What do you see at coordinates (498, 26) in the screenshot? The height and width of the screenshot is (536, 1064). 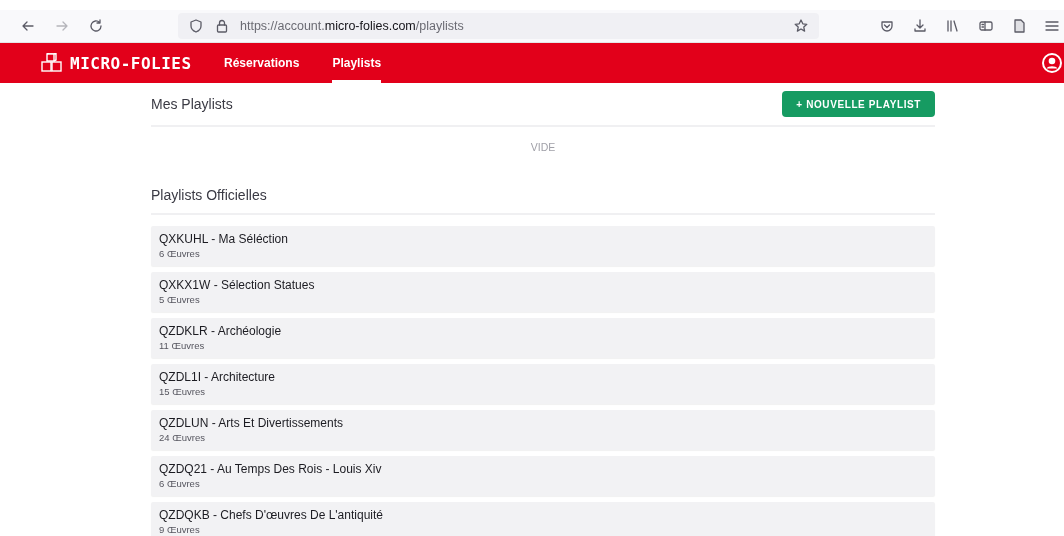 I see `address-bar: https://account.micro-folies.com/playlists` at bounding box center [498, 26].